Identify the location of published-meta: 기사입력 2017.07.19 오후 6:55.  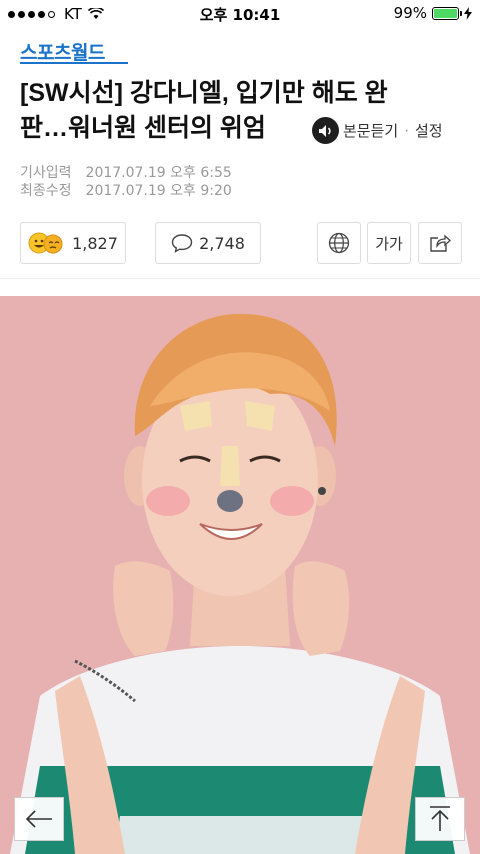
(126, 172).